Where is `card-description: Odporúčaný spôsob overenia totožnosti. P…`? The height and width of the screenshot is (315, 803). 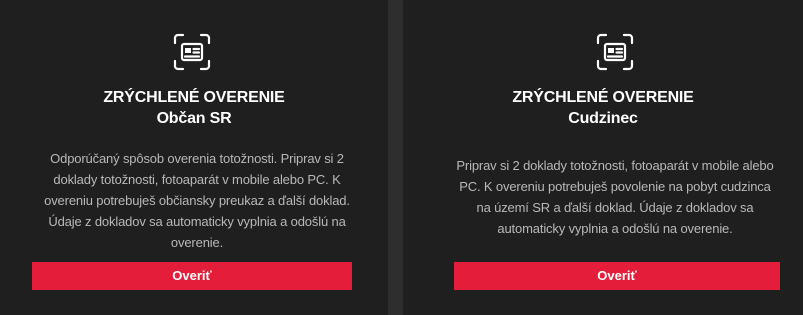
card-description: Odporúčaný spôsob overenia totožnosti. P… is located at coordinates (197, 200).